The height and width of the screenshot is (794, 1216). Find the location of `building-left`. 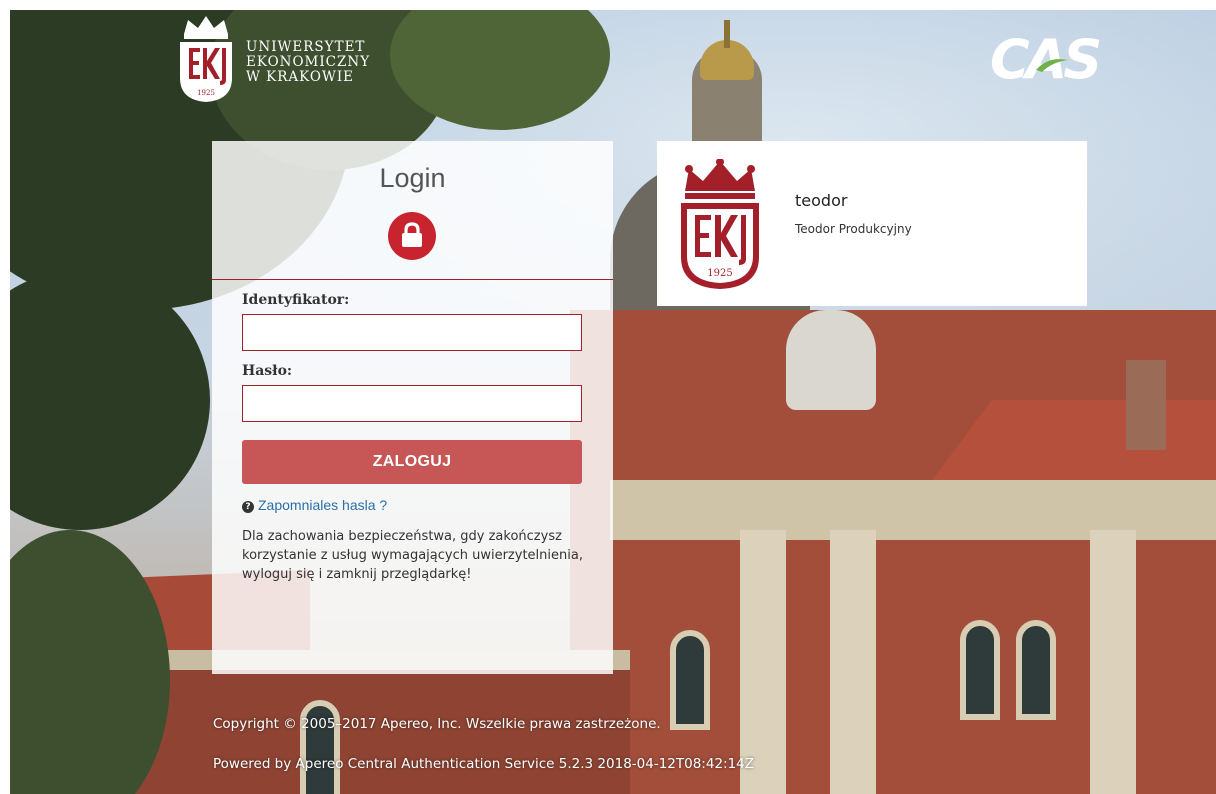

building-left is located at coordinates (370, 732).